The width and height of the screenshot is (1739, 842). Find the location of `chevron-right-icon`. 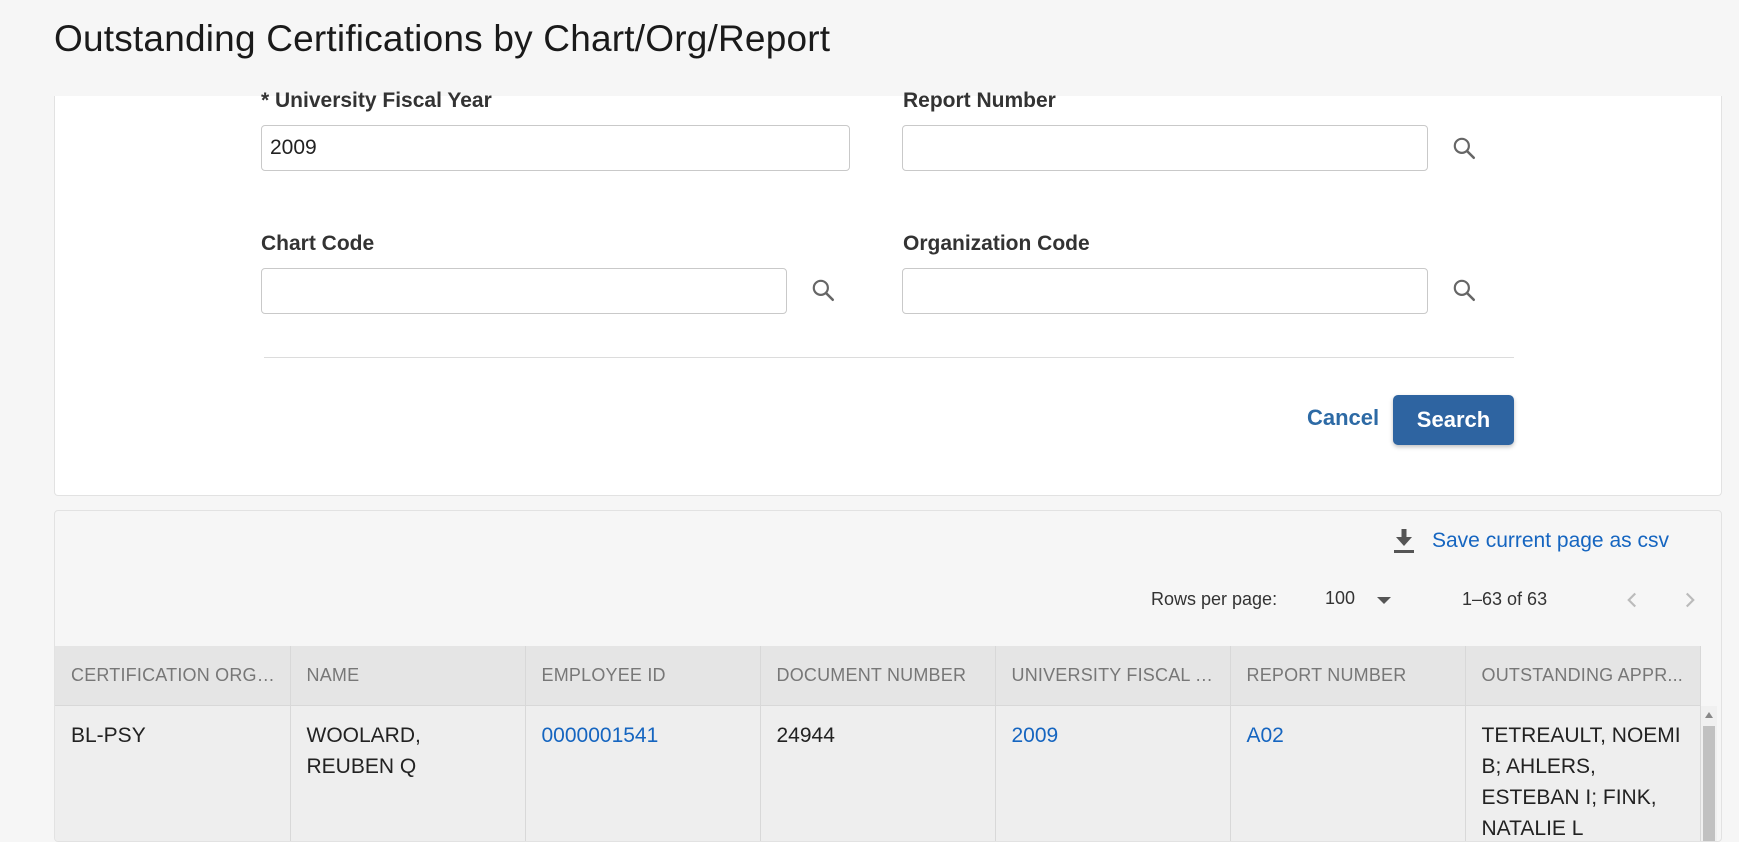

chevron-right-icon is located at coordinates (1690, 600).